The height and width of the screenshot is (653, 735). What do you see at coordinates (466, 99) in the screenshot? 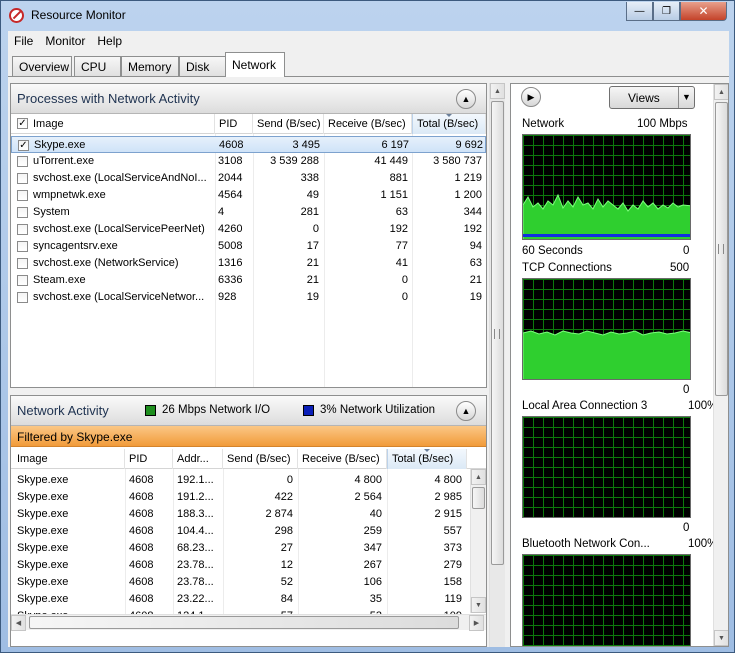
I see `processes-collapse-button: ▲` at bounding box center [466, 99].